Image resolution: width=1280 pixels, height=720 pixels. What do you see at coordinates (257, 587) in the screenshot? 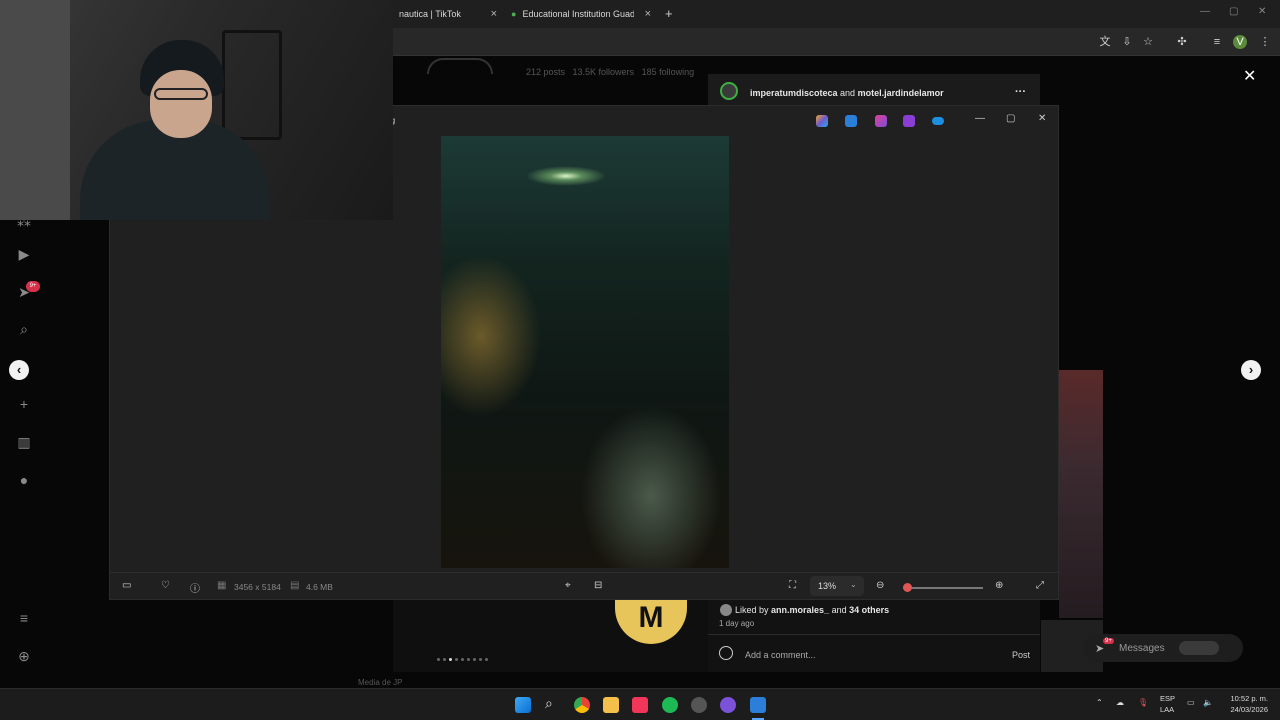
I see `image-dimensions: 3456 x 5184` at bounding box center [257, 587].